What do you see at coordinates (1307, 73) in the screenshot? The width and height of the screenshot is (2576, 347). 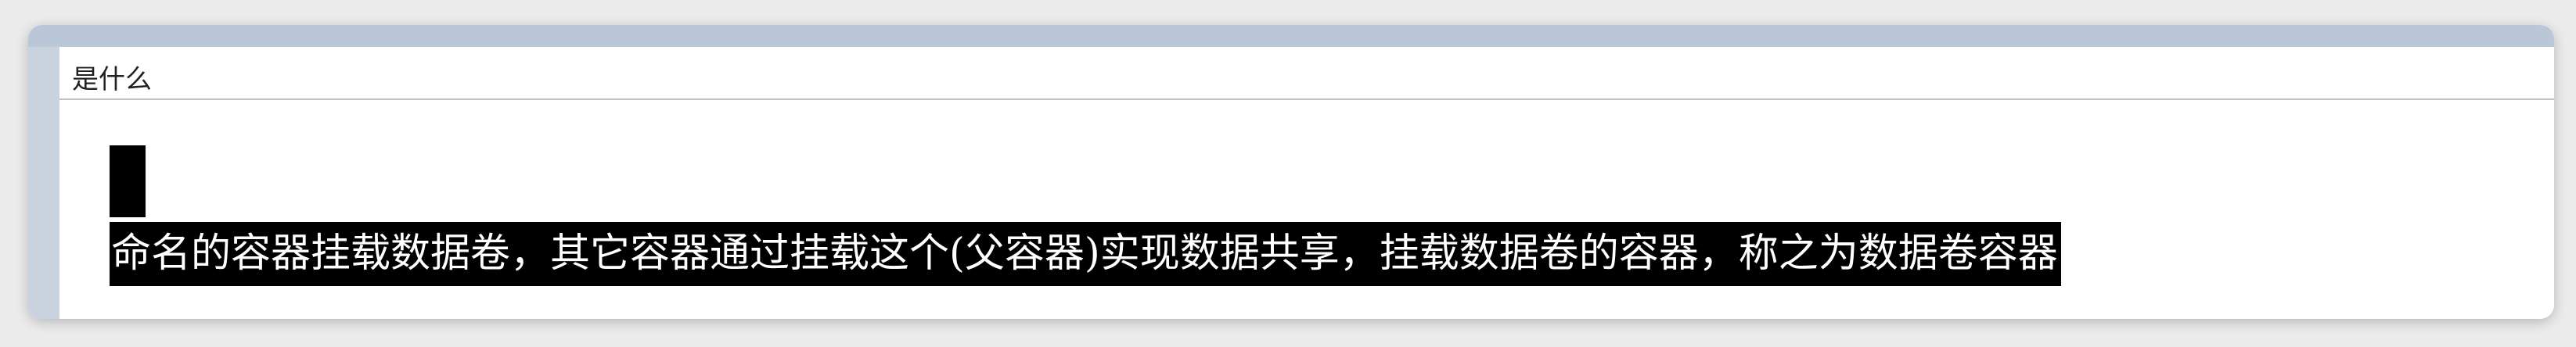 I see `heading-row: 是什么` at bounding box center [1307, 73].